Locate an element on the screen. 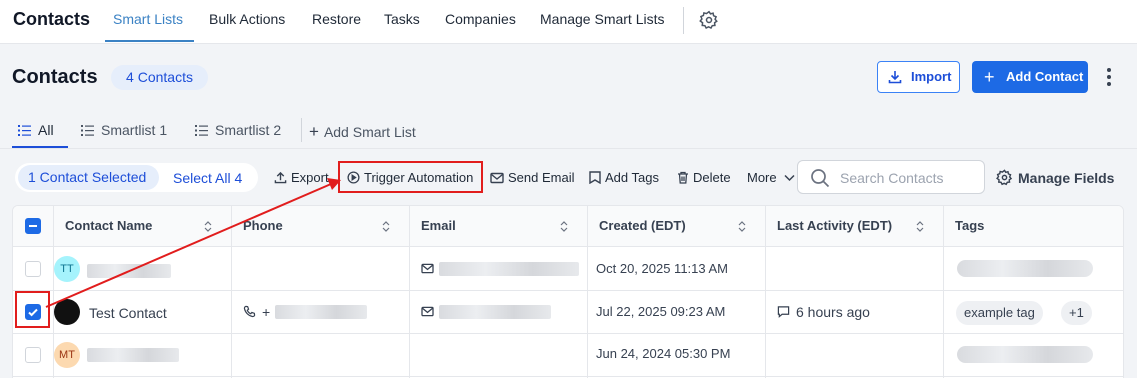  nav-restore: Restore is located at coordinates (336, 19).